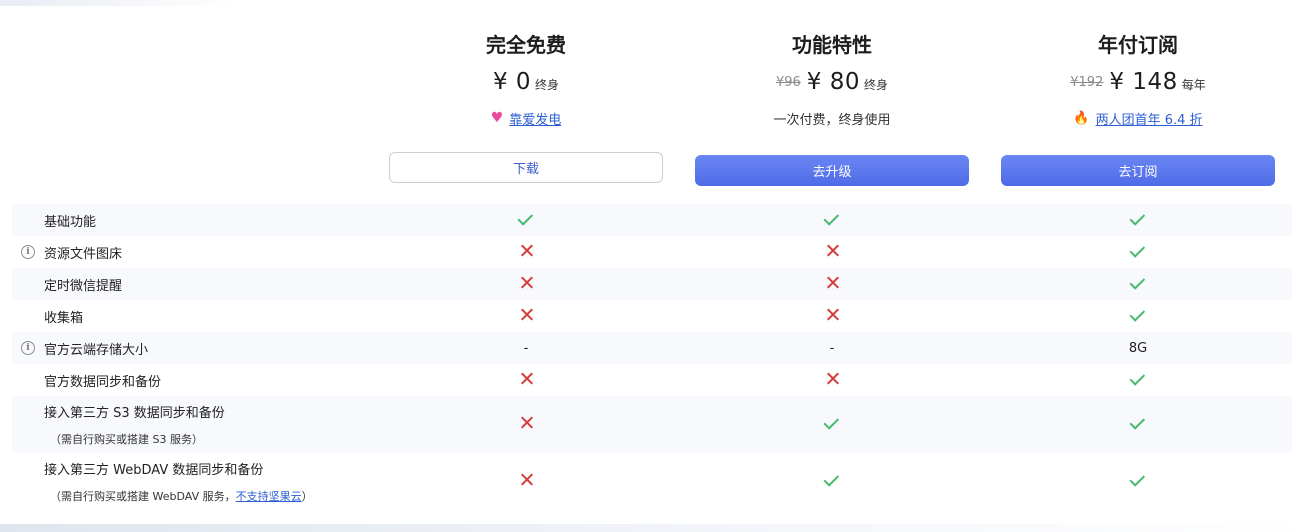 Image resolution: width=1316 pixels, height=532 pixels. Describe the element at coordinates (1138, 170) in the screenshot. I see `subscribe-button: 去订阅` at that location.